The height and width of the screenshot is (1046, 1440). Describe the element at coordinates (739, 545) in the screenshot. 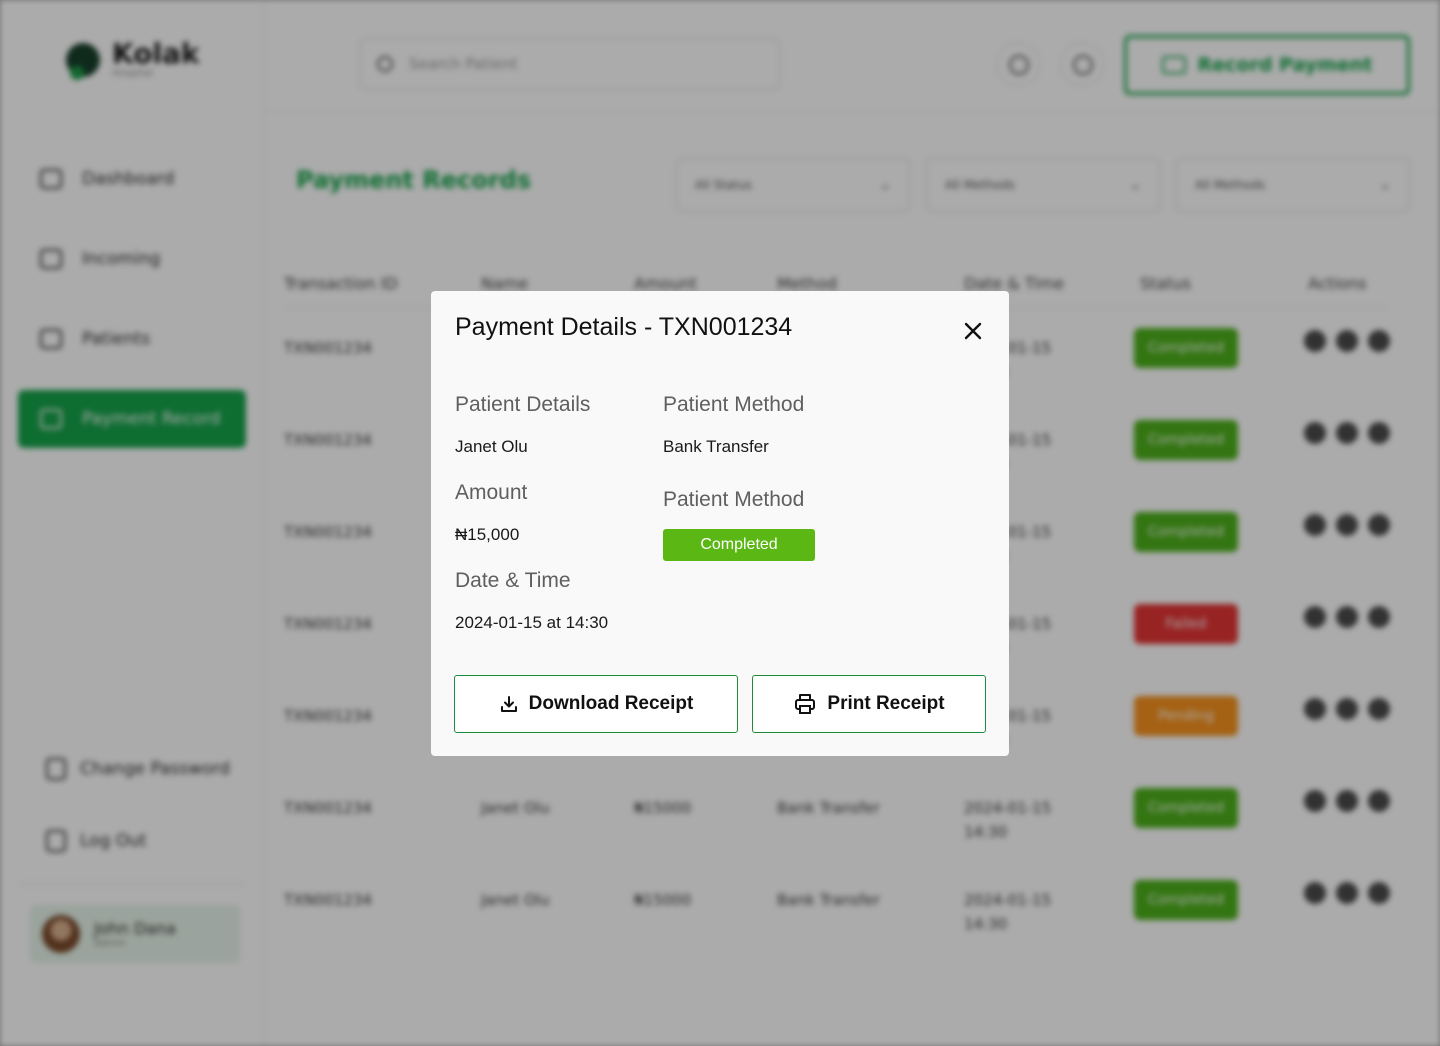

I see `status-badge: Completed` at that location.